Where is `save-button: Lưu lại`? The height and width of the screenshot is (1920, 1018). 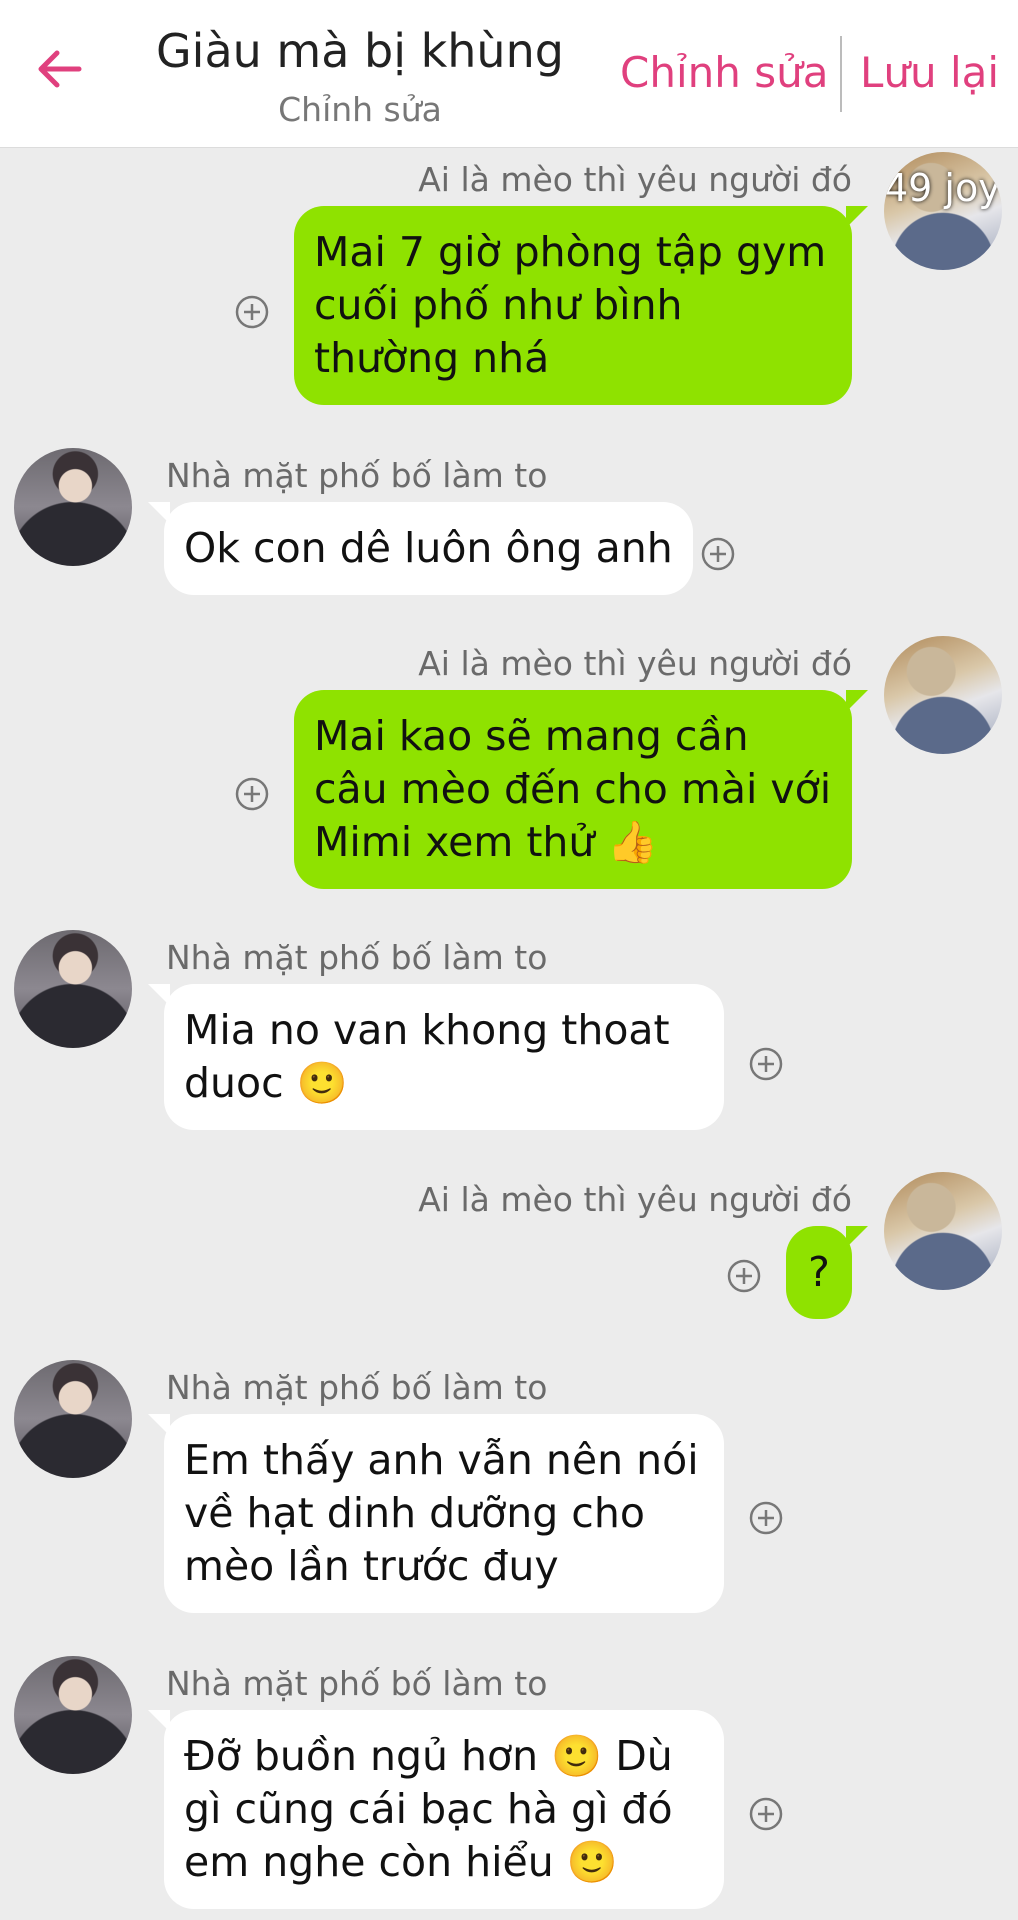
save-button: Lưu lại is located at coordinates (929, 72).